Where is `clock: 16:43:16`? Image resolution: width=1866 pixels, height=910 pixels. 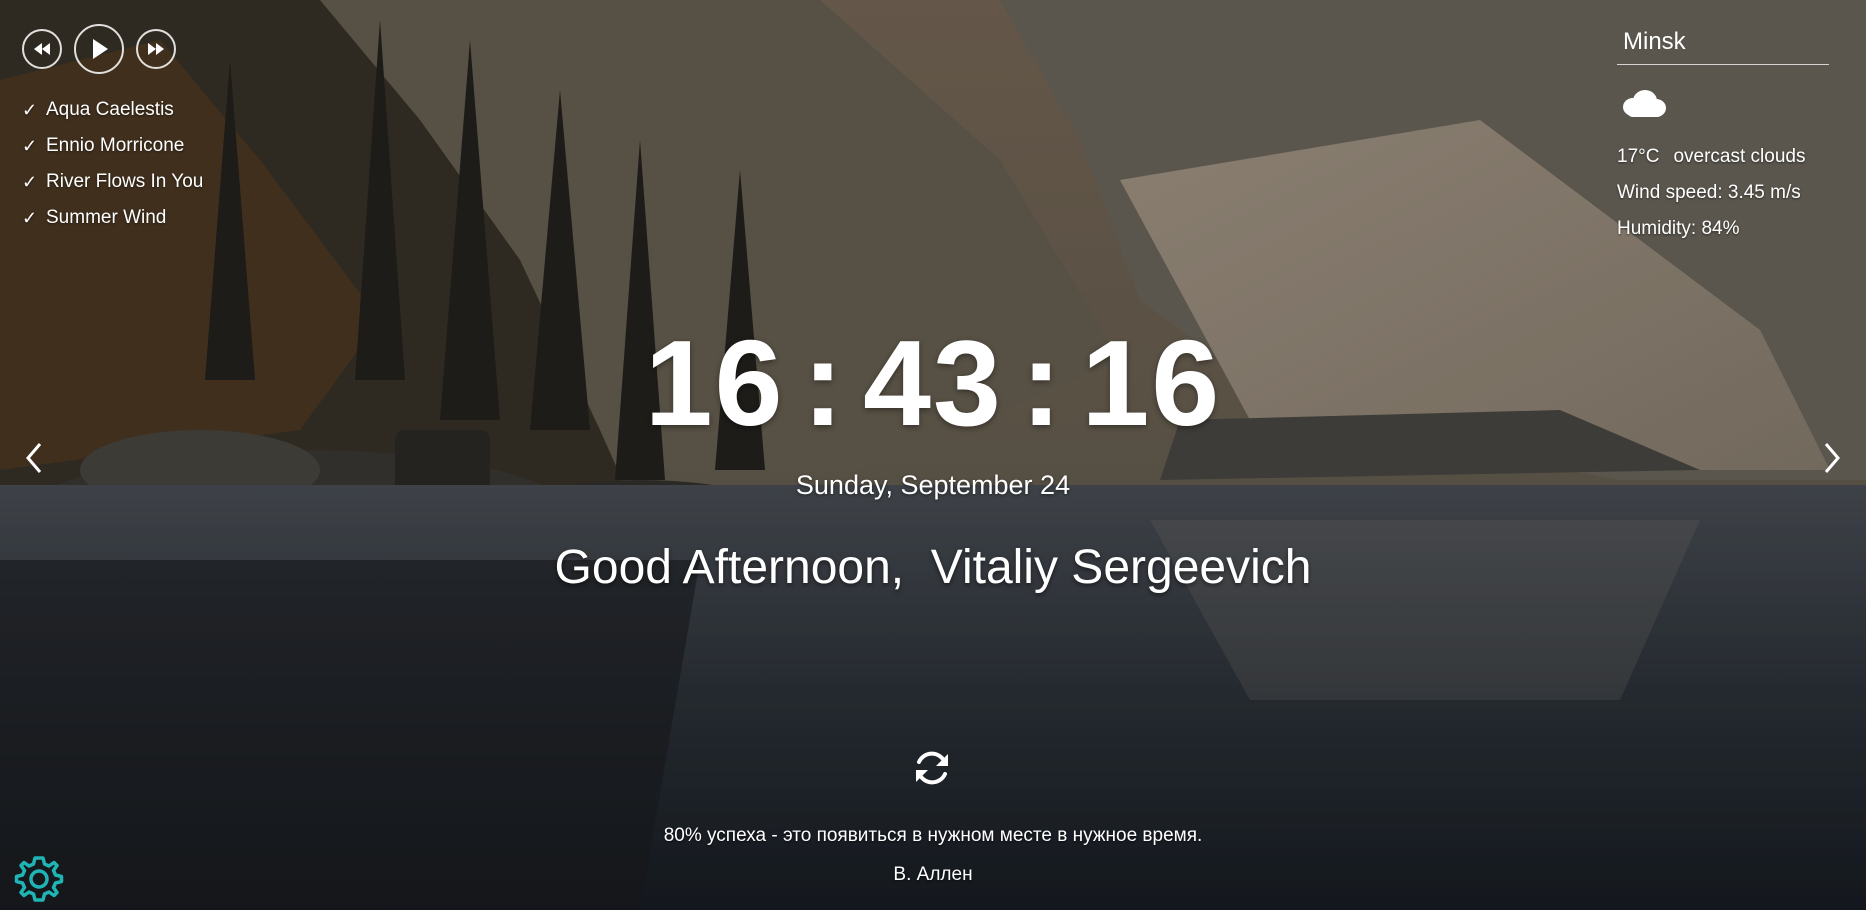
clock: 16:43:16 is located at coordinates (933, 383).